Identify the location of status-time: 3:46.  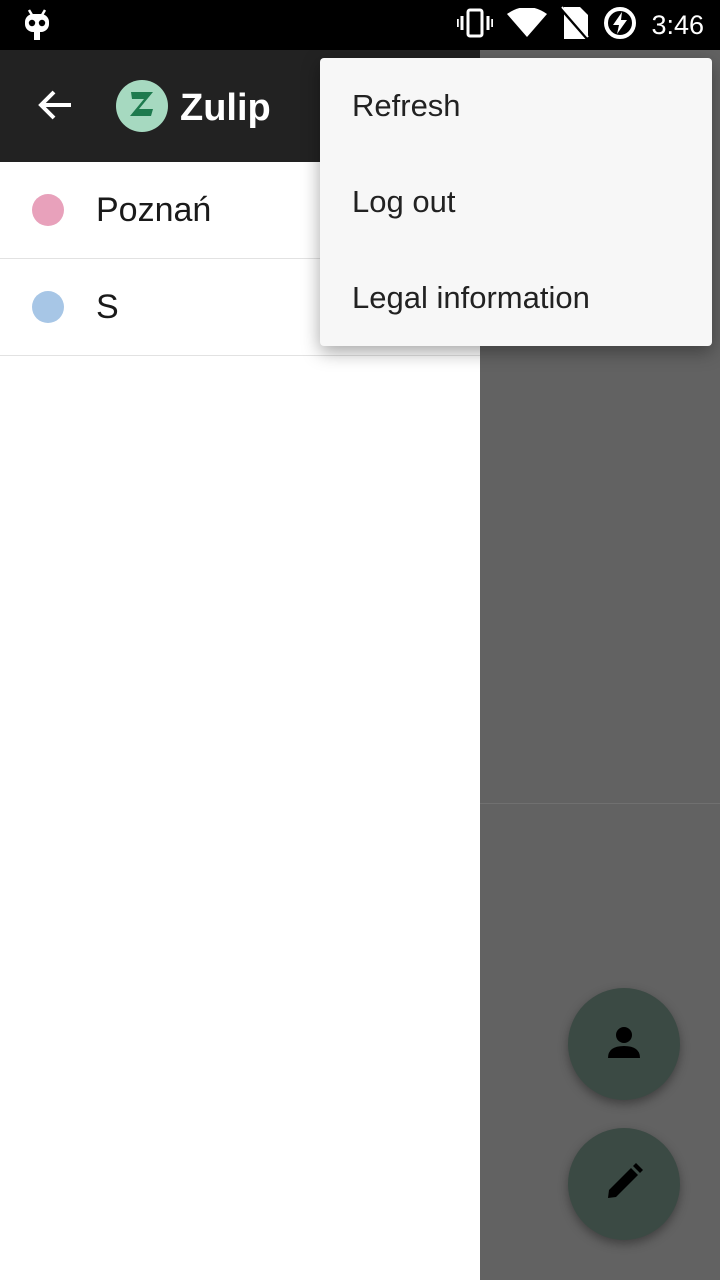
(677, 24).